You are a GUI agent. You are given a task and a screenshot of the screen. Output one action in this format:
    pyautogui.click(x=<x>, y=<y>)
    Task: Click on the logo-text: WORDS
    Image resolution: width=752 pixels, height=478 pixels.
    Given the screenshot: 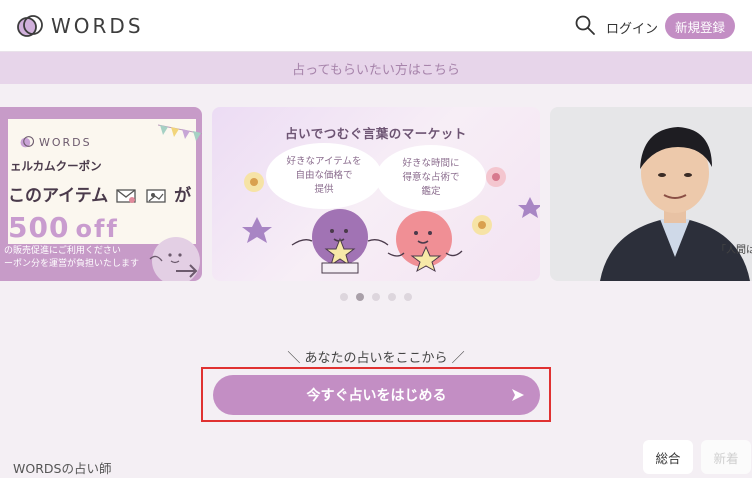 What is the action you would take?
    pyautogui.click(x=97, y=26)
    